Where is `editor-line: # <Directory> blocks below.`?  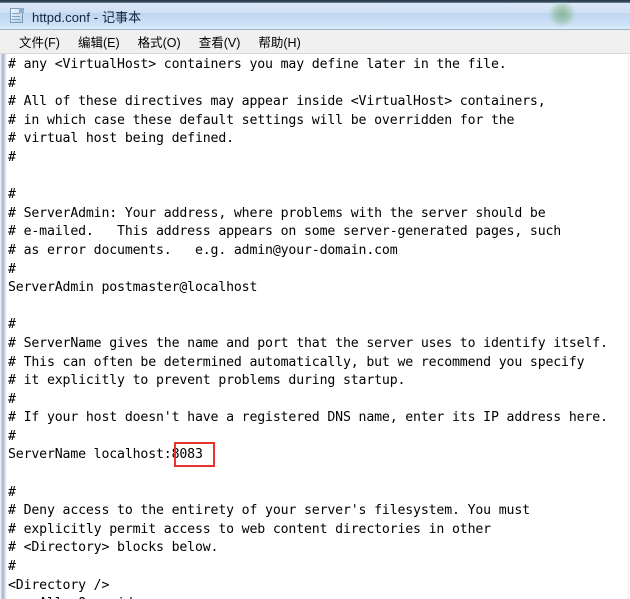 editor-line: # <Directory> blocks below. is located at coordinates (113, 548).